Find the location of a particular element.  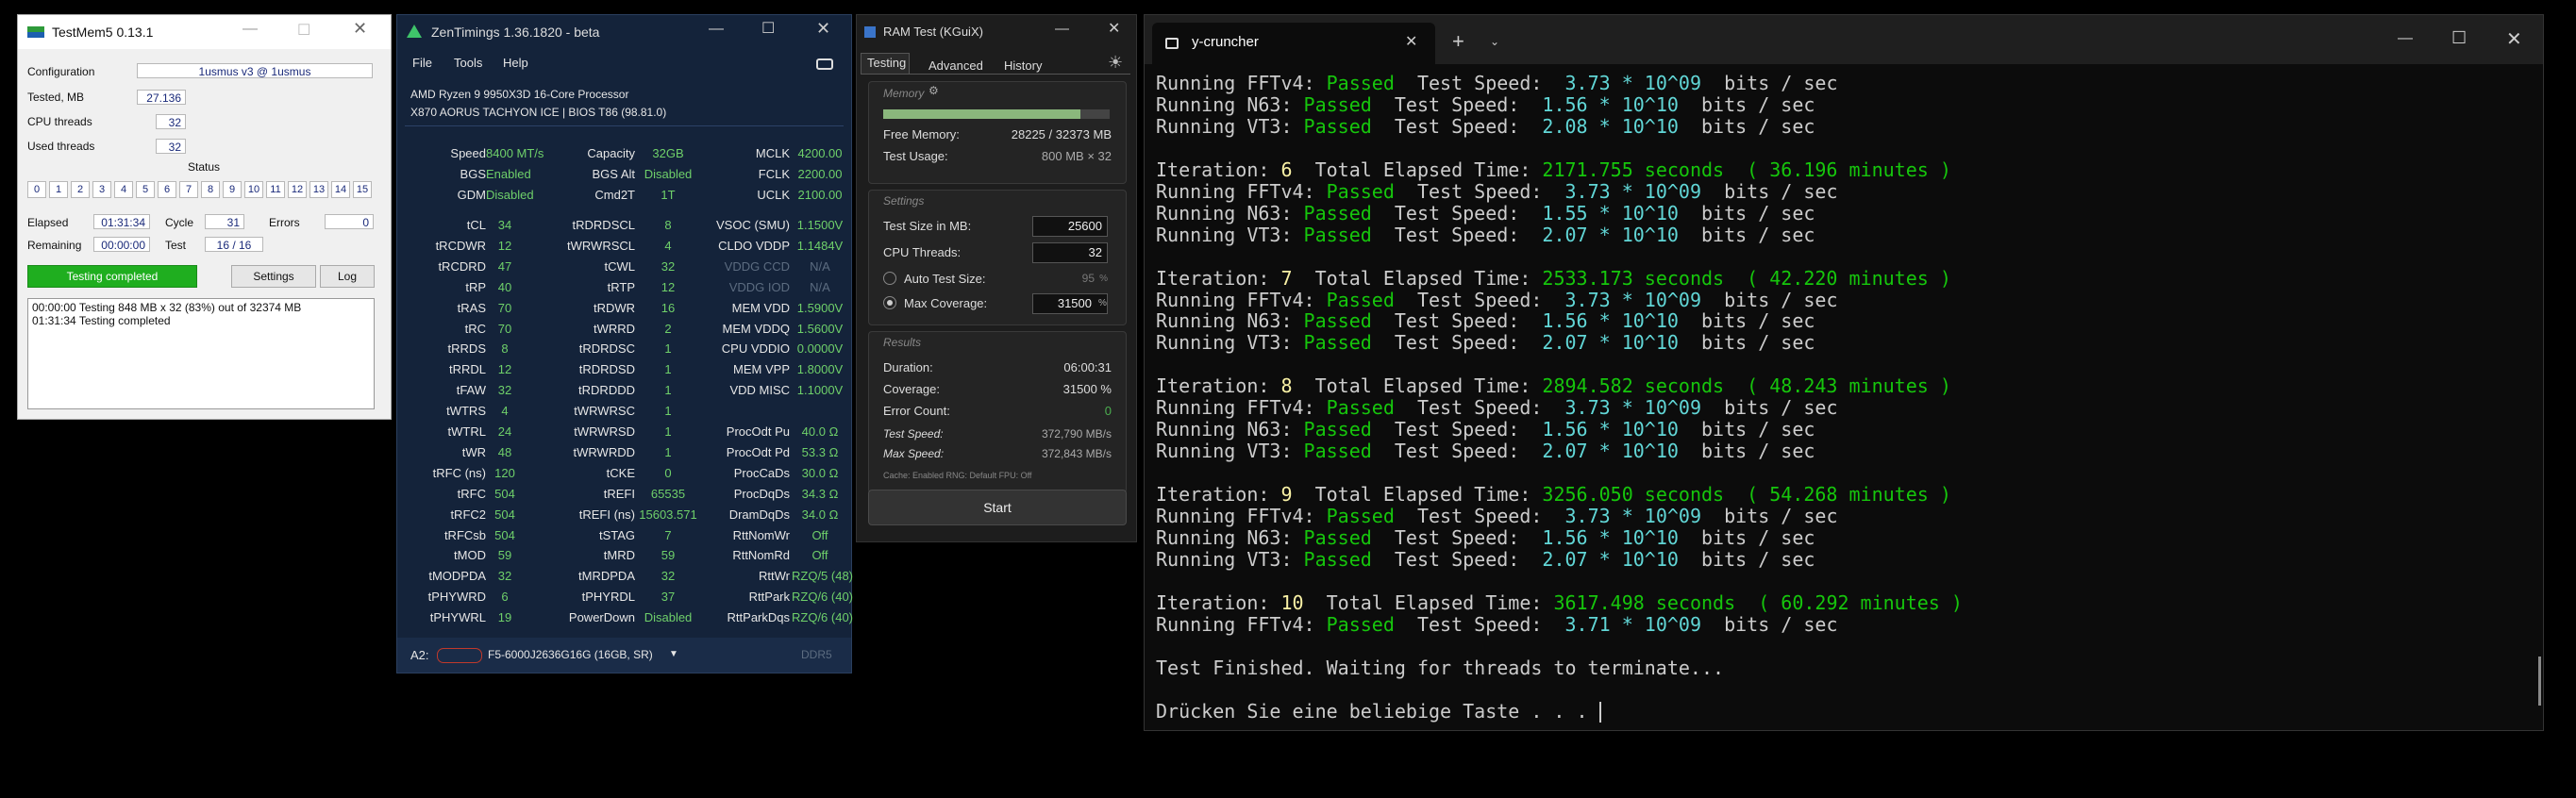

config-label: Configuration is located at coordinates (61, 71).